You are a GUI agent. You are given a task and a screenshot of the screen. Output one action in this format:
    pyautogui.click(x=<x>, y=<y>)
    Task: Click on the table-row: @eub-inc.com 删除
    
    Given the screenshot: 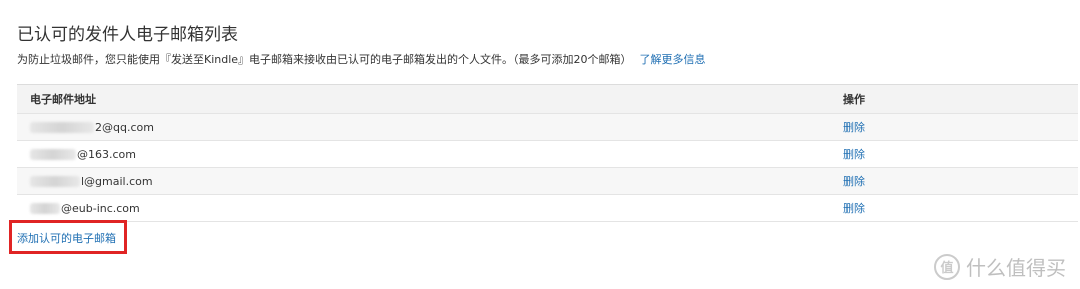 What is the action you would take?
    pyautogui.click(x=547, y=208)
    